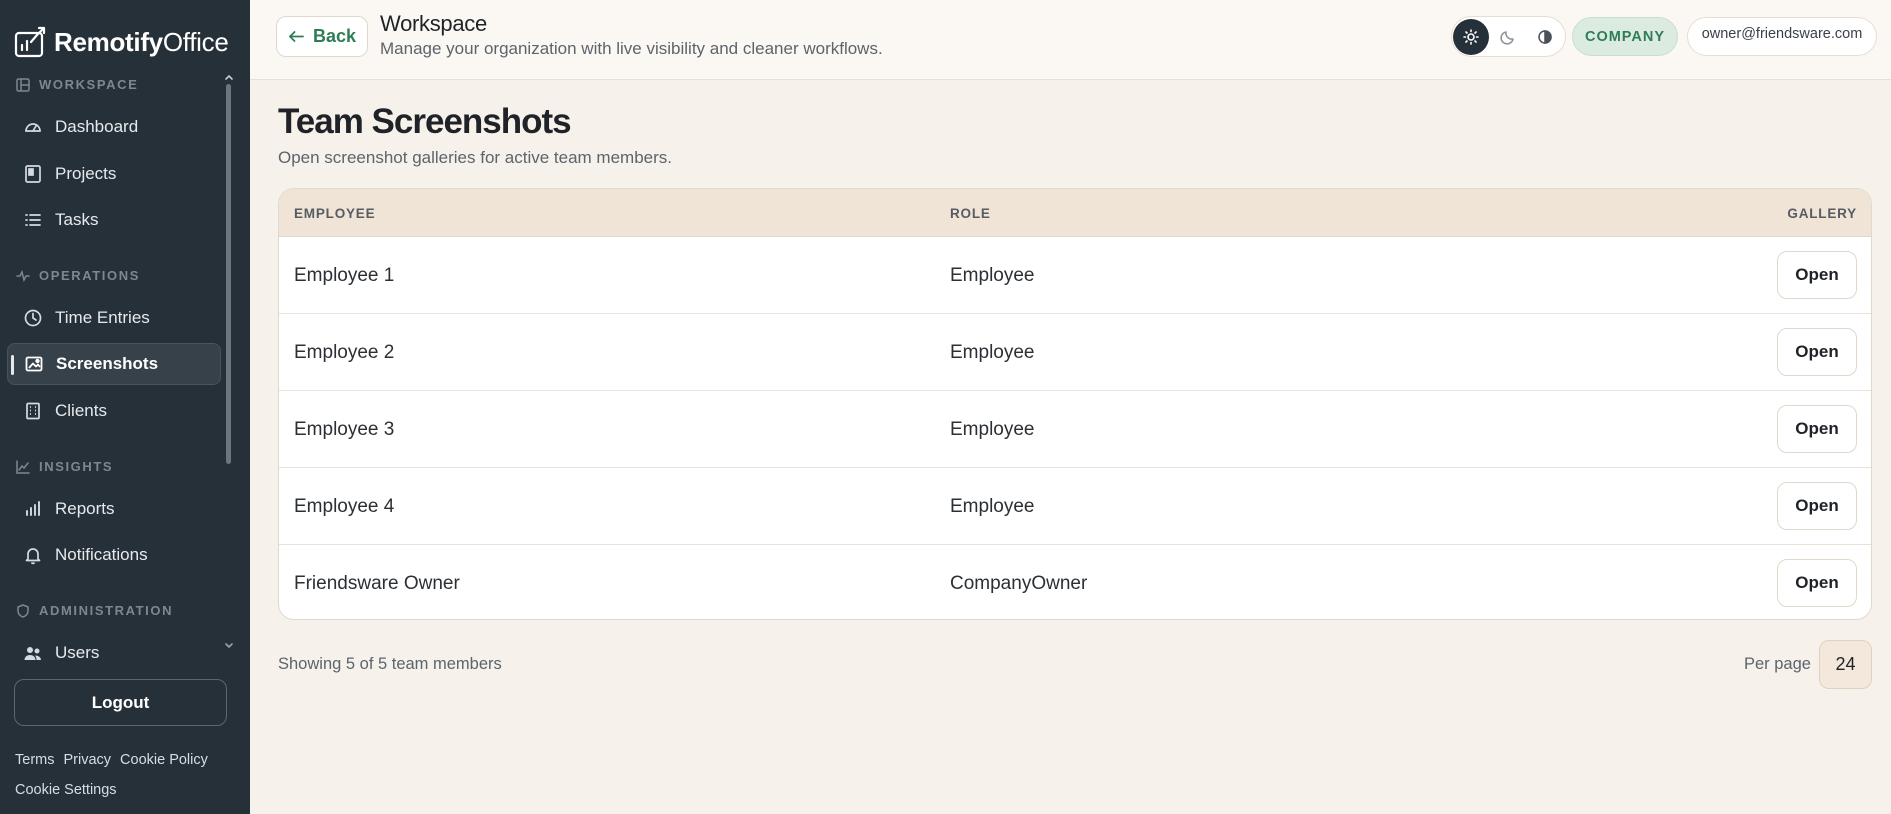 The height and width of the screenshot is (814, 1891). I want to click on cookie-settings-link: Cookie Settings, so click(66, 790).